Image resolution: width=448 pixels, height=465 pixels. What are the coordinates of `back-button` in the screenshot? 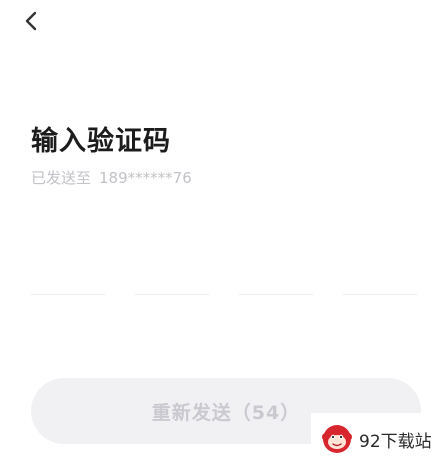 It's located at (32, 22).